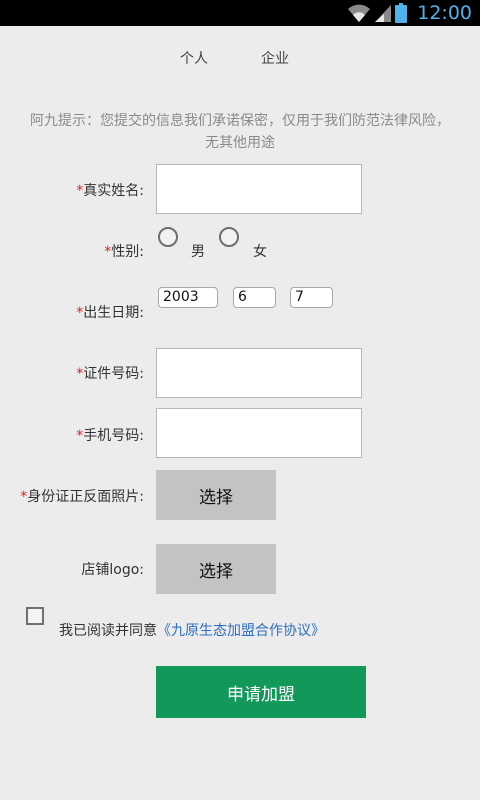 This screenshot has width=480, height=800. Describe the element at coordinates (229, 237) in the screenshot. I see `gender-female-radio` at that location.